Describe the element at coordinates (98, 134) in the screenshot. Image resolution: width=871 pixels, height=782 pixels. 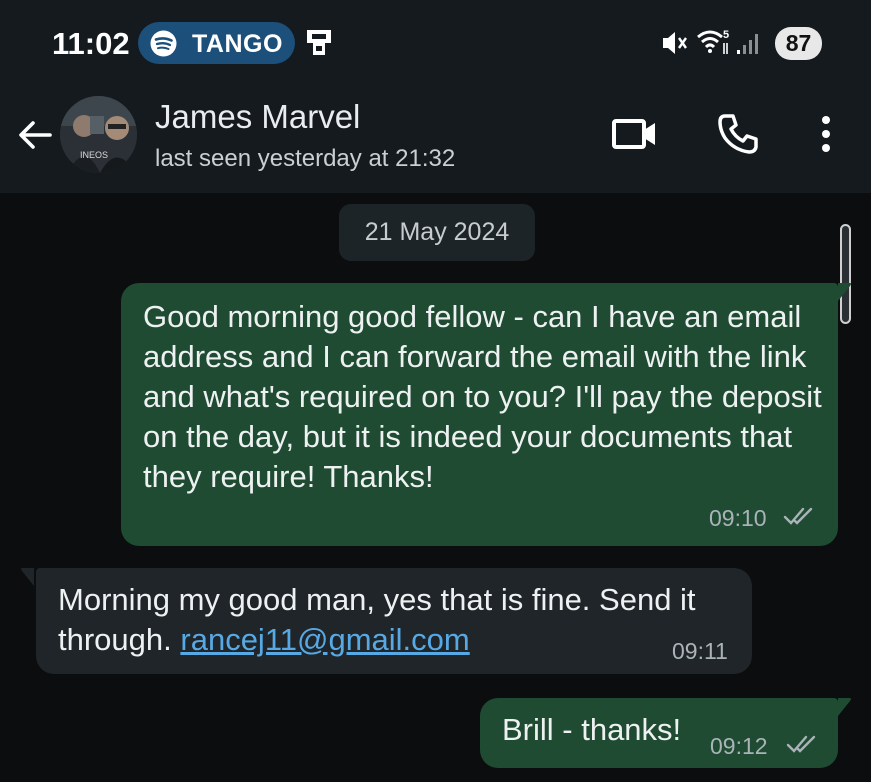
I see `avatar: INEOS` at that location.